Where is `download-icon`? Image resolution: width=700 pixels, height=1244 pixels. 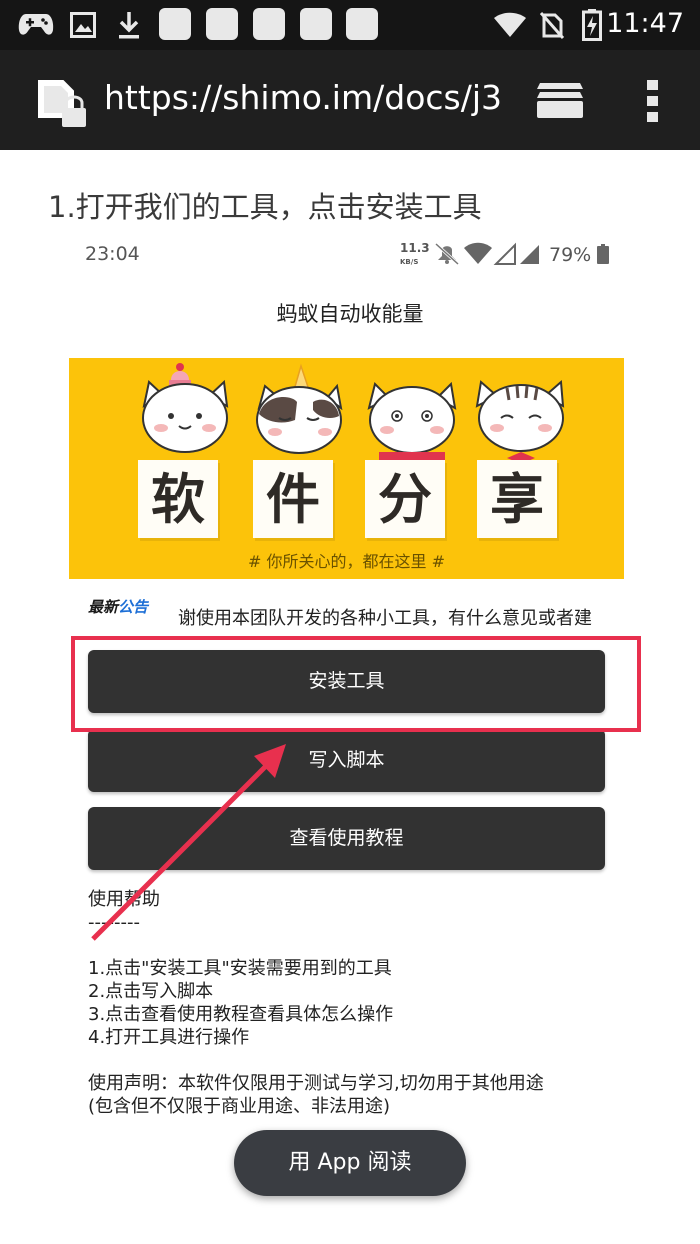 download-icon is located at coordinates (129, 25).